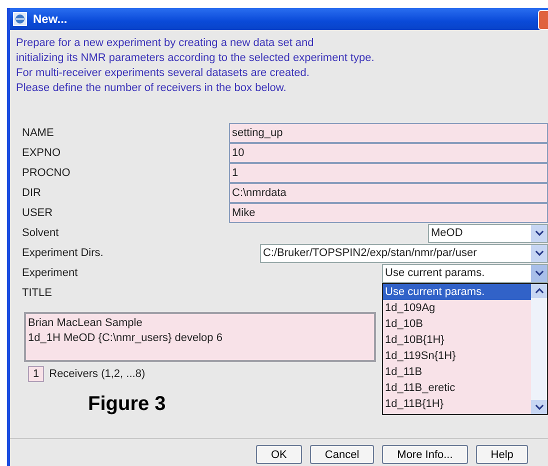  I want to click on field-label: TITLE, so click(37, 293).